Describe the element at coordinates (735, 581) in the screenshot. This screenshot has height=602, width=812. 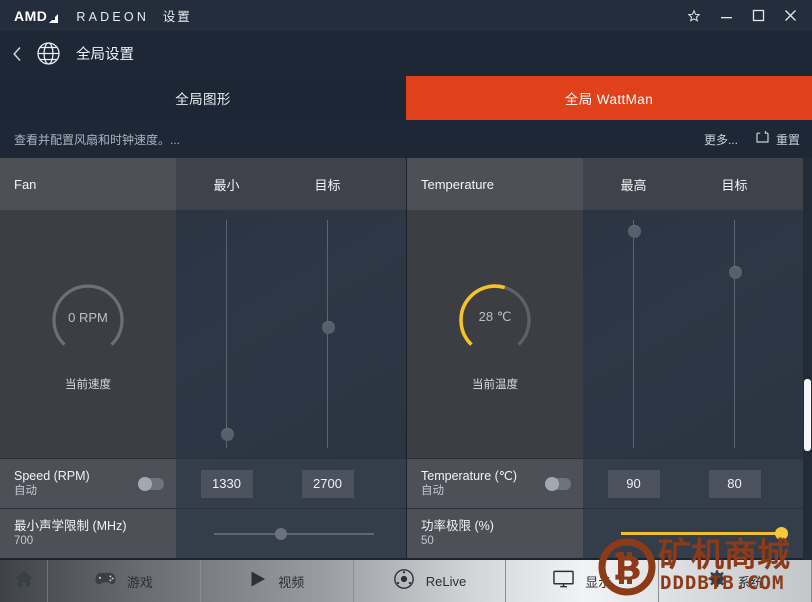
I see `nav-system: 系统` at that location.